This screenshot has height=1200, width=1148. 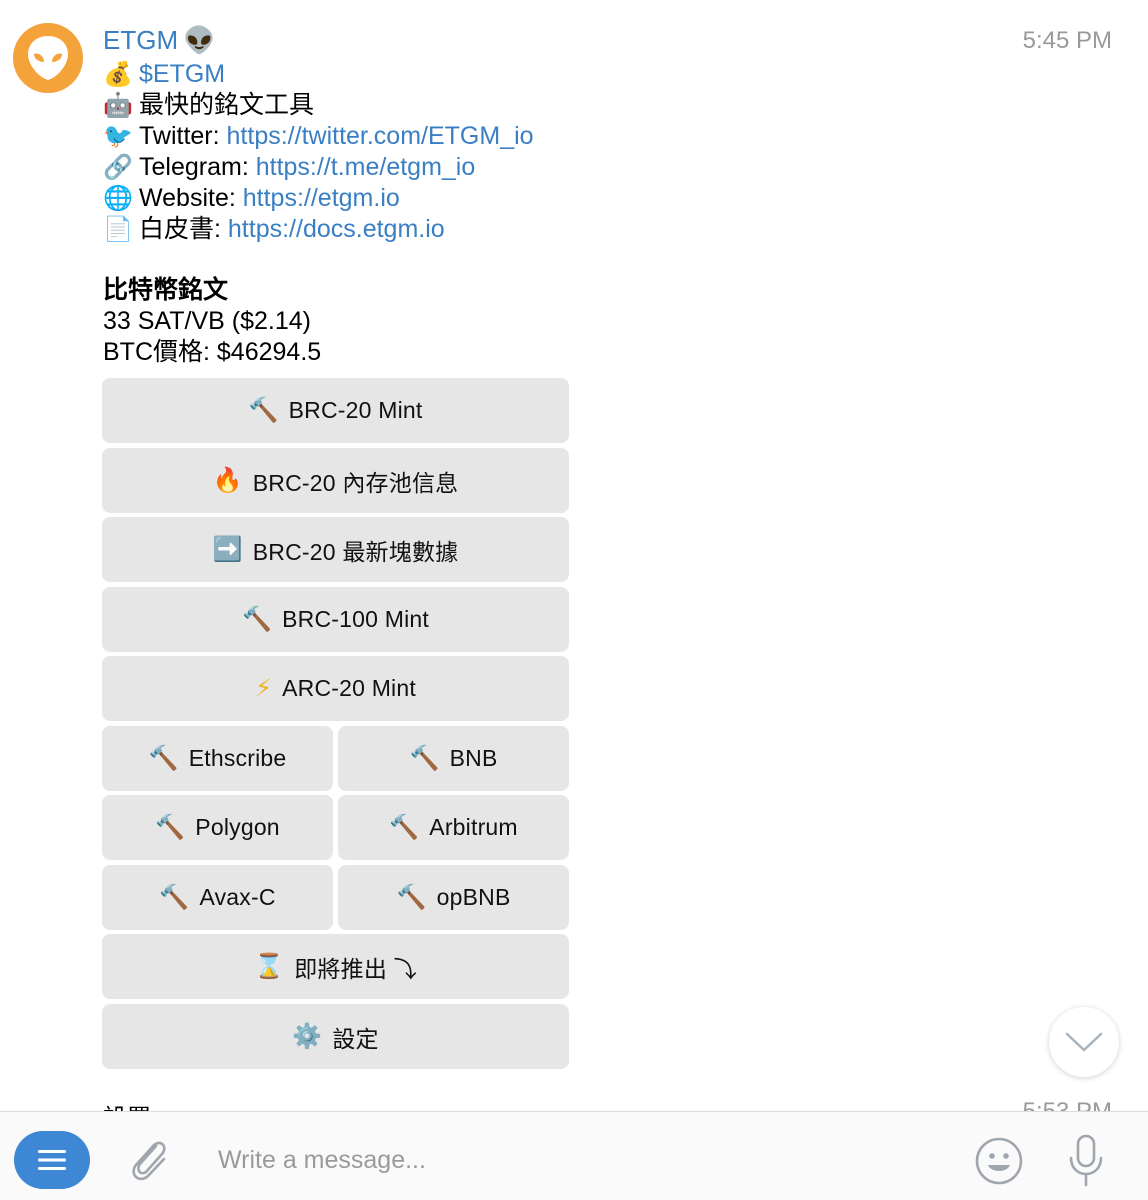 I want to click on money-bag-icon: 💰, so click(x=118, y=74).